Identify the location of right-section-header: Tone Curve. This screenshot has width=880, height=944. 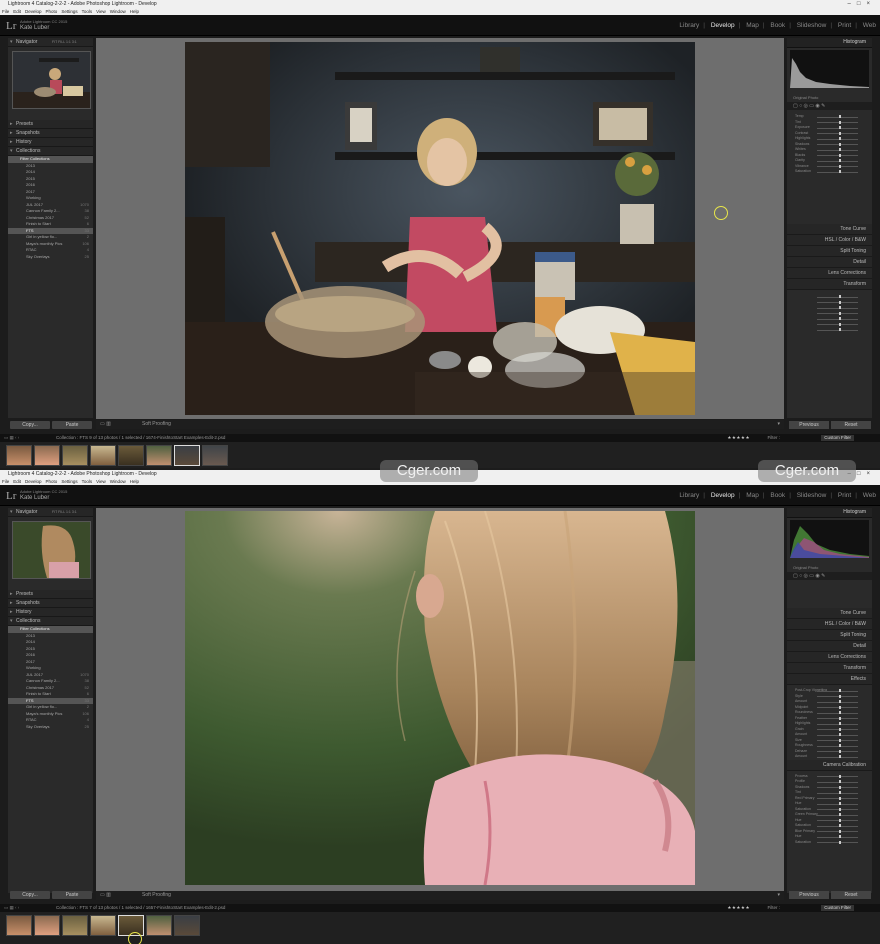
(829, 613).